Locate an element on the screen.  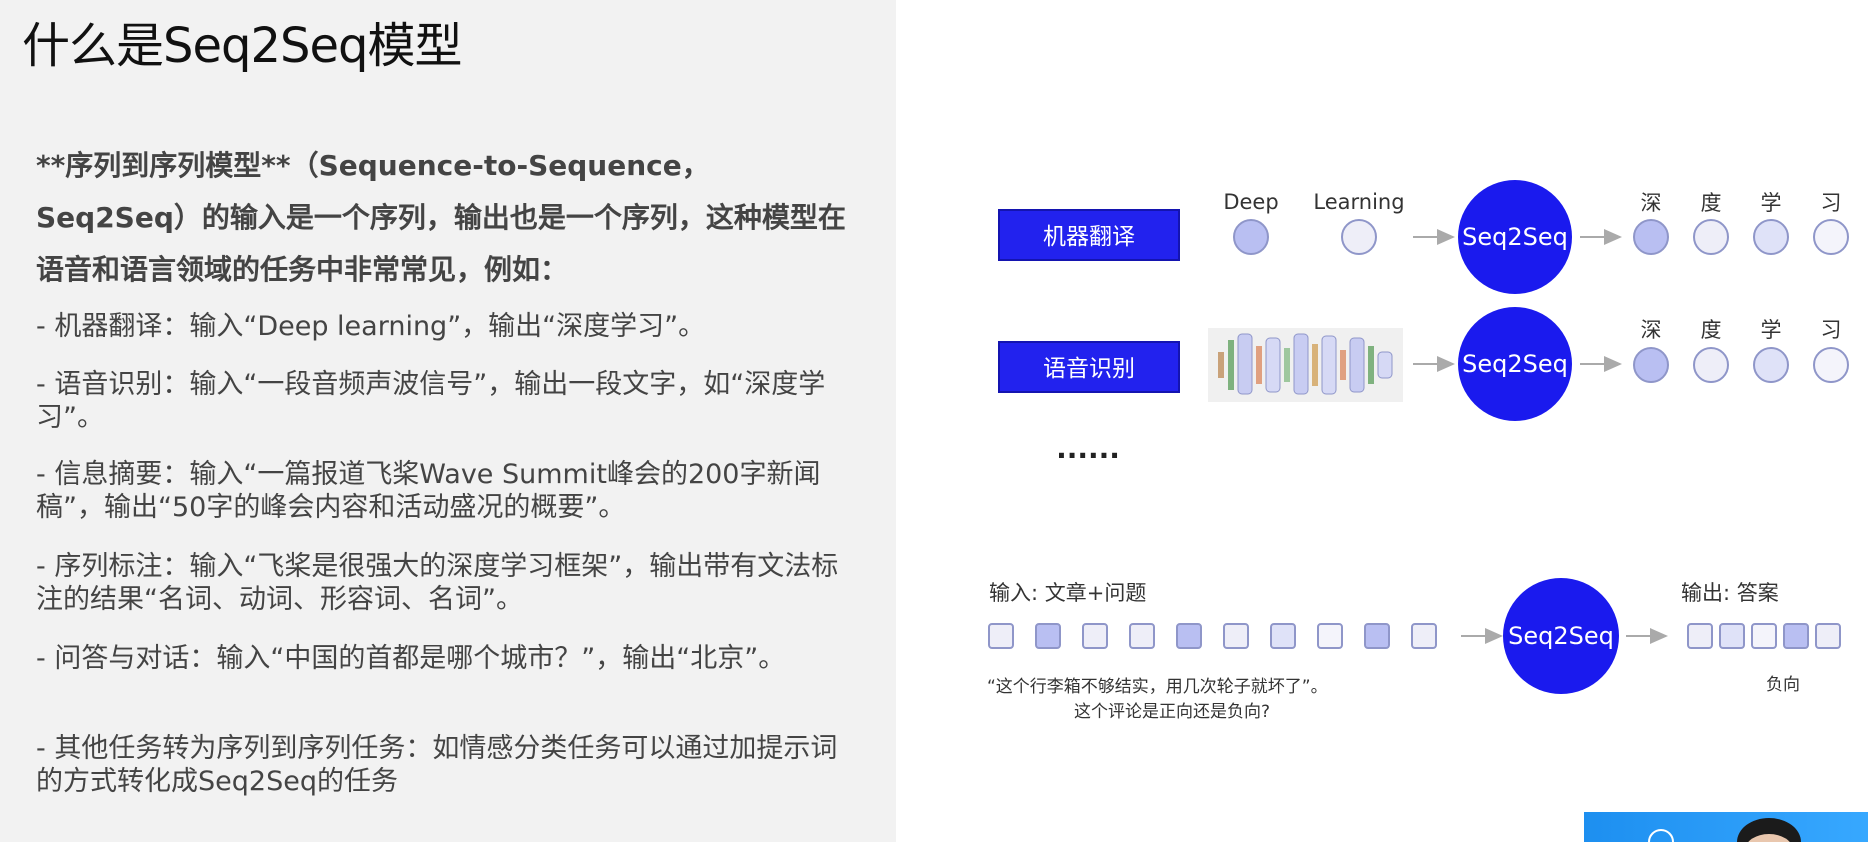
output-char-1: 深 is located at coordinates (1651, 203).